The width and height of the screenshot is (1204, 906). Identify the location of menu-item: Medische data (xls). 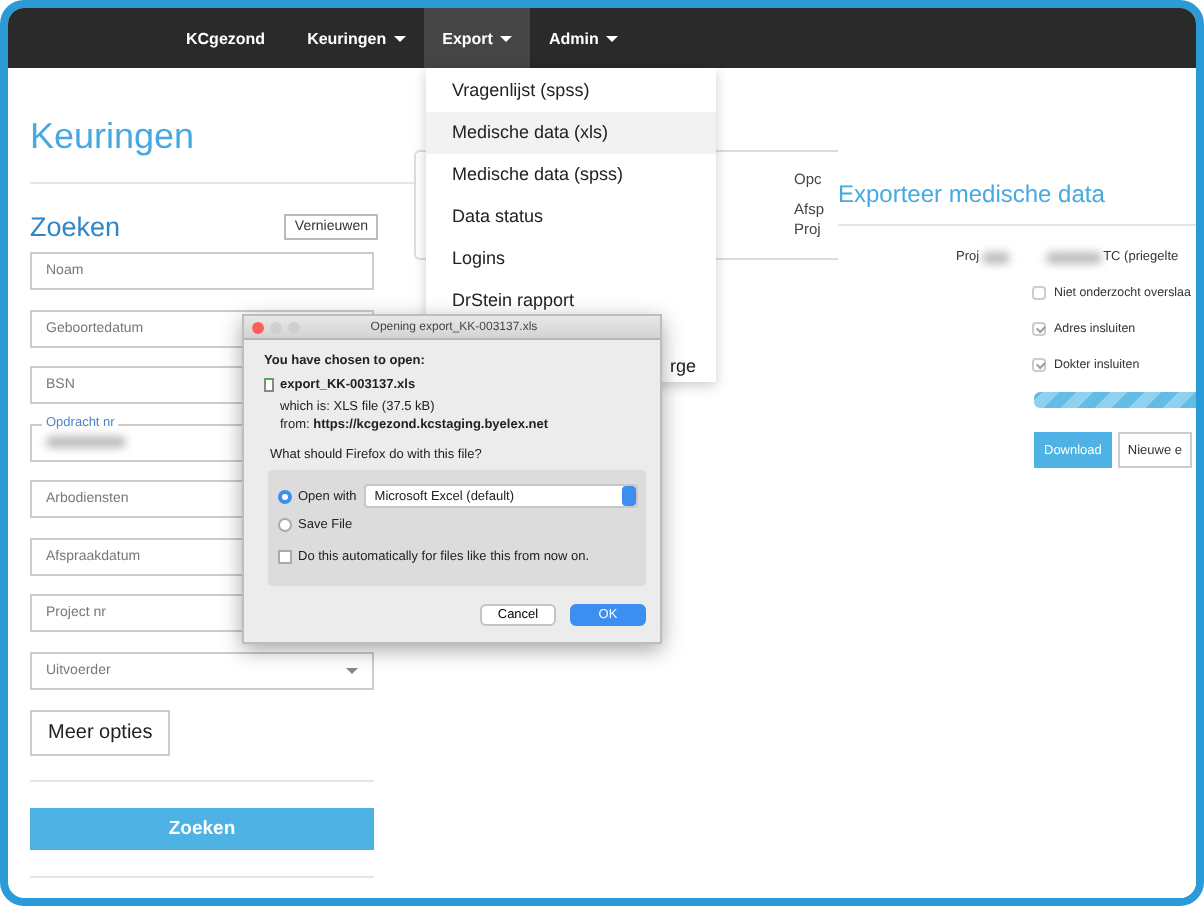
(571, 133).